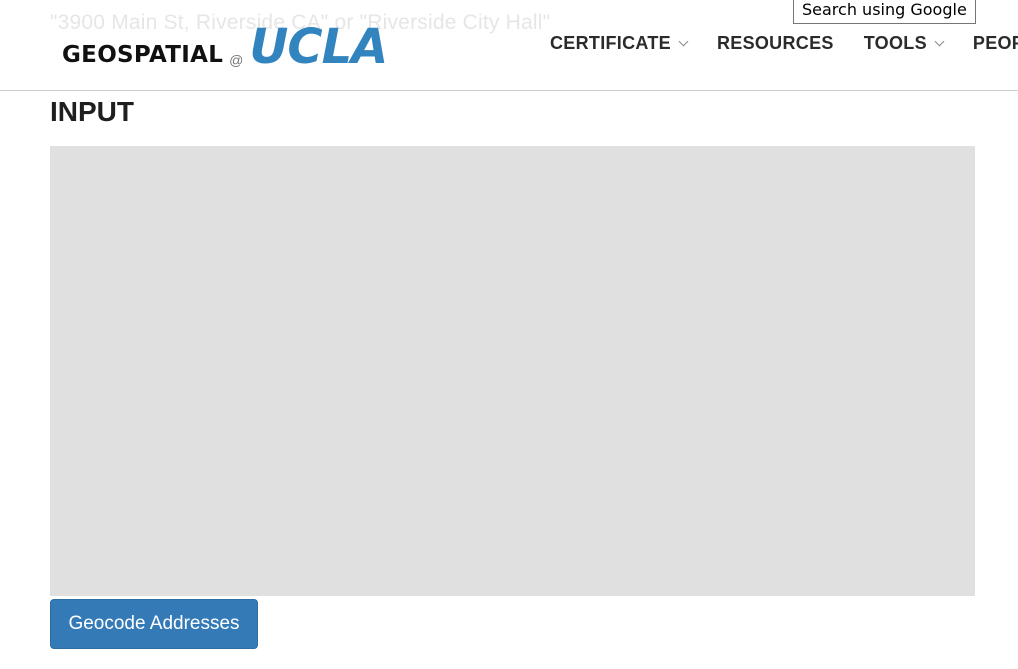  What do you see at coordinates (318, 47) in the screenshot?
I see `logo-ucla-text: UCLA` at bounding box center [318, 47].